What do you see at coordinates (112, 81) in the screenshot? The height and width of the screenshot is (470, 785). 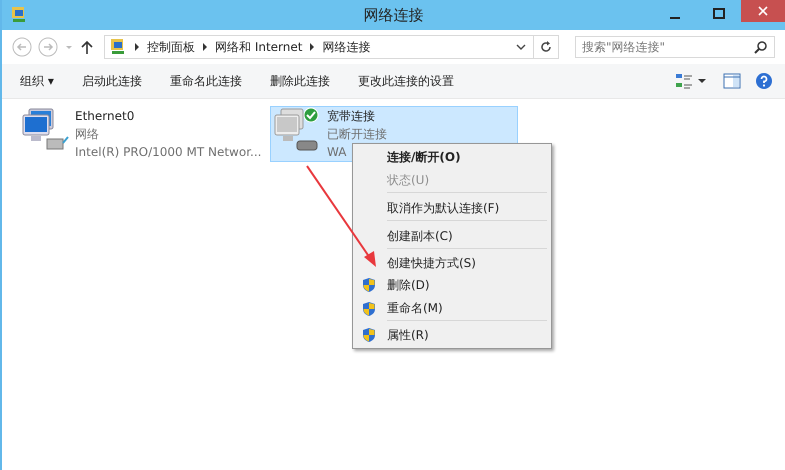 I see `toolbar-command: 启动此连接` at bounding box center [112, 81].